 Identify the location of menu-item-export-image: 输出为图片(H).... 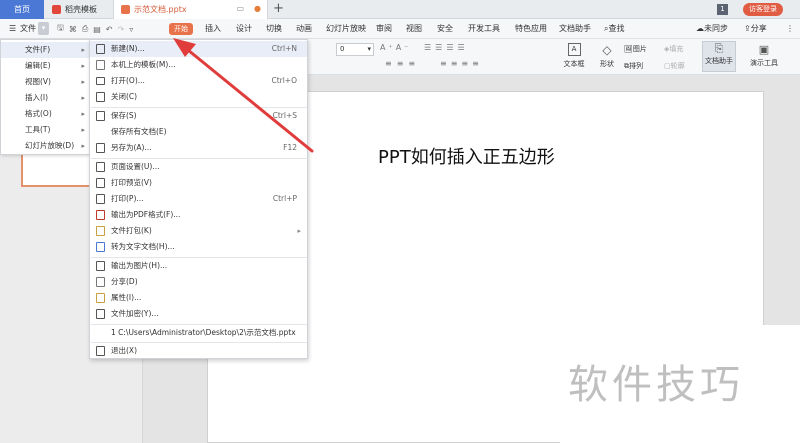
(198, 266).